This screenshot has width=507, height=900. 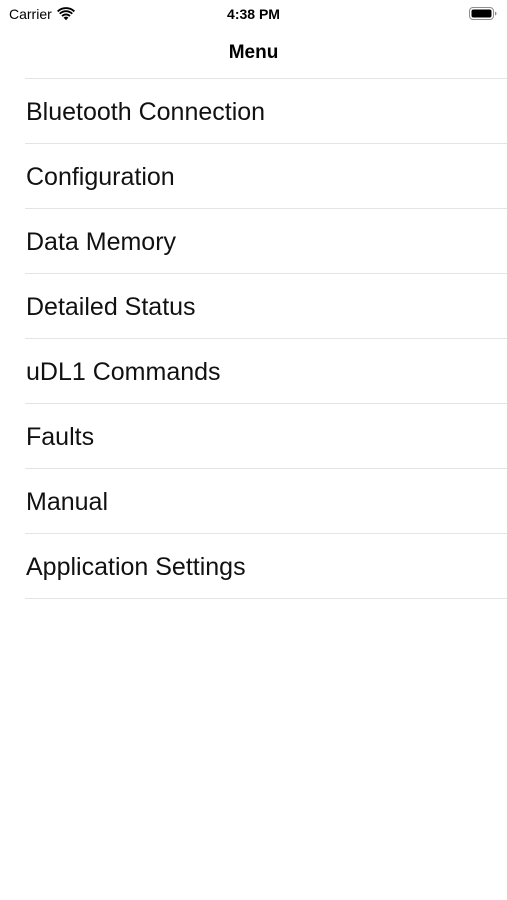 I want to click on battery-icon, so click(x=483, y=13).